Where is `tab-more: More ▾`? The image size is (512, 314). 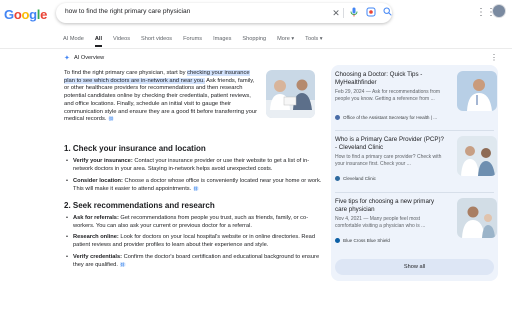 tab-more: More ▾ is located at coordinates (285, 39).